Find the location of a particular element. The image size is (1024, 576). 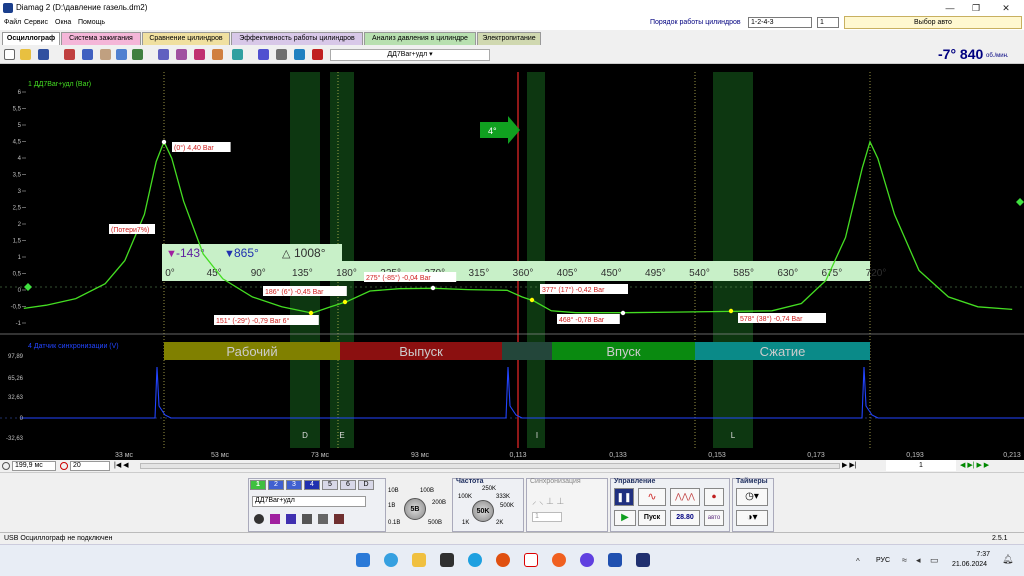

sine-mode-button: ∿ is located at coordinates (652, 497).